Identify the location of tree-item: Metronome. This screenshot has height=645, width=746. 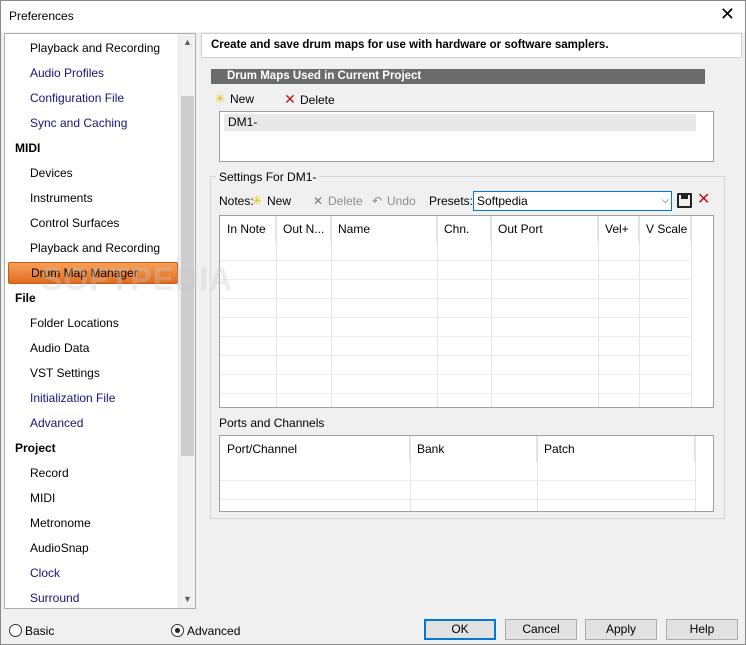
(60, 523).